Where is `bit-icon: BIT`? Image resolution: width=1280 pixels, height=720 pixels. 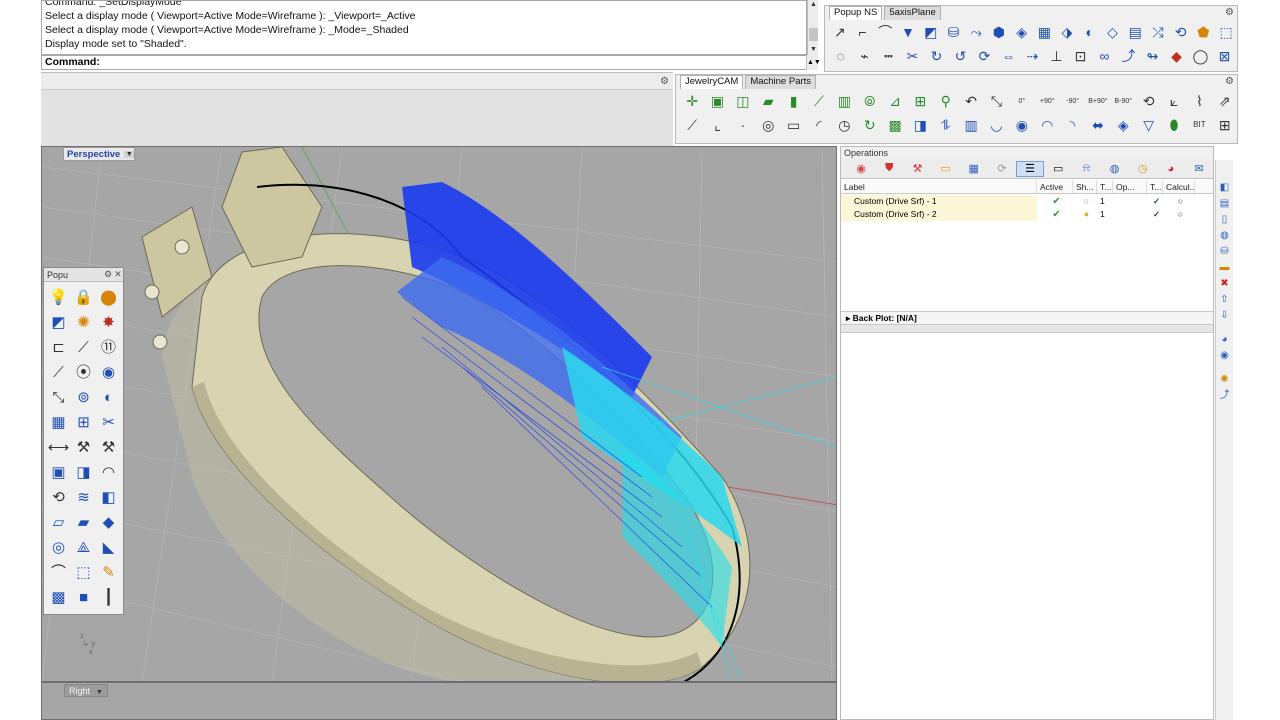 bit-icon: BIT is located at coordinates (1199, 125).